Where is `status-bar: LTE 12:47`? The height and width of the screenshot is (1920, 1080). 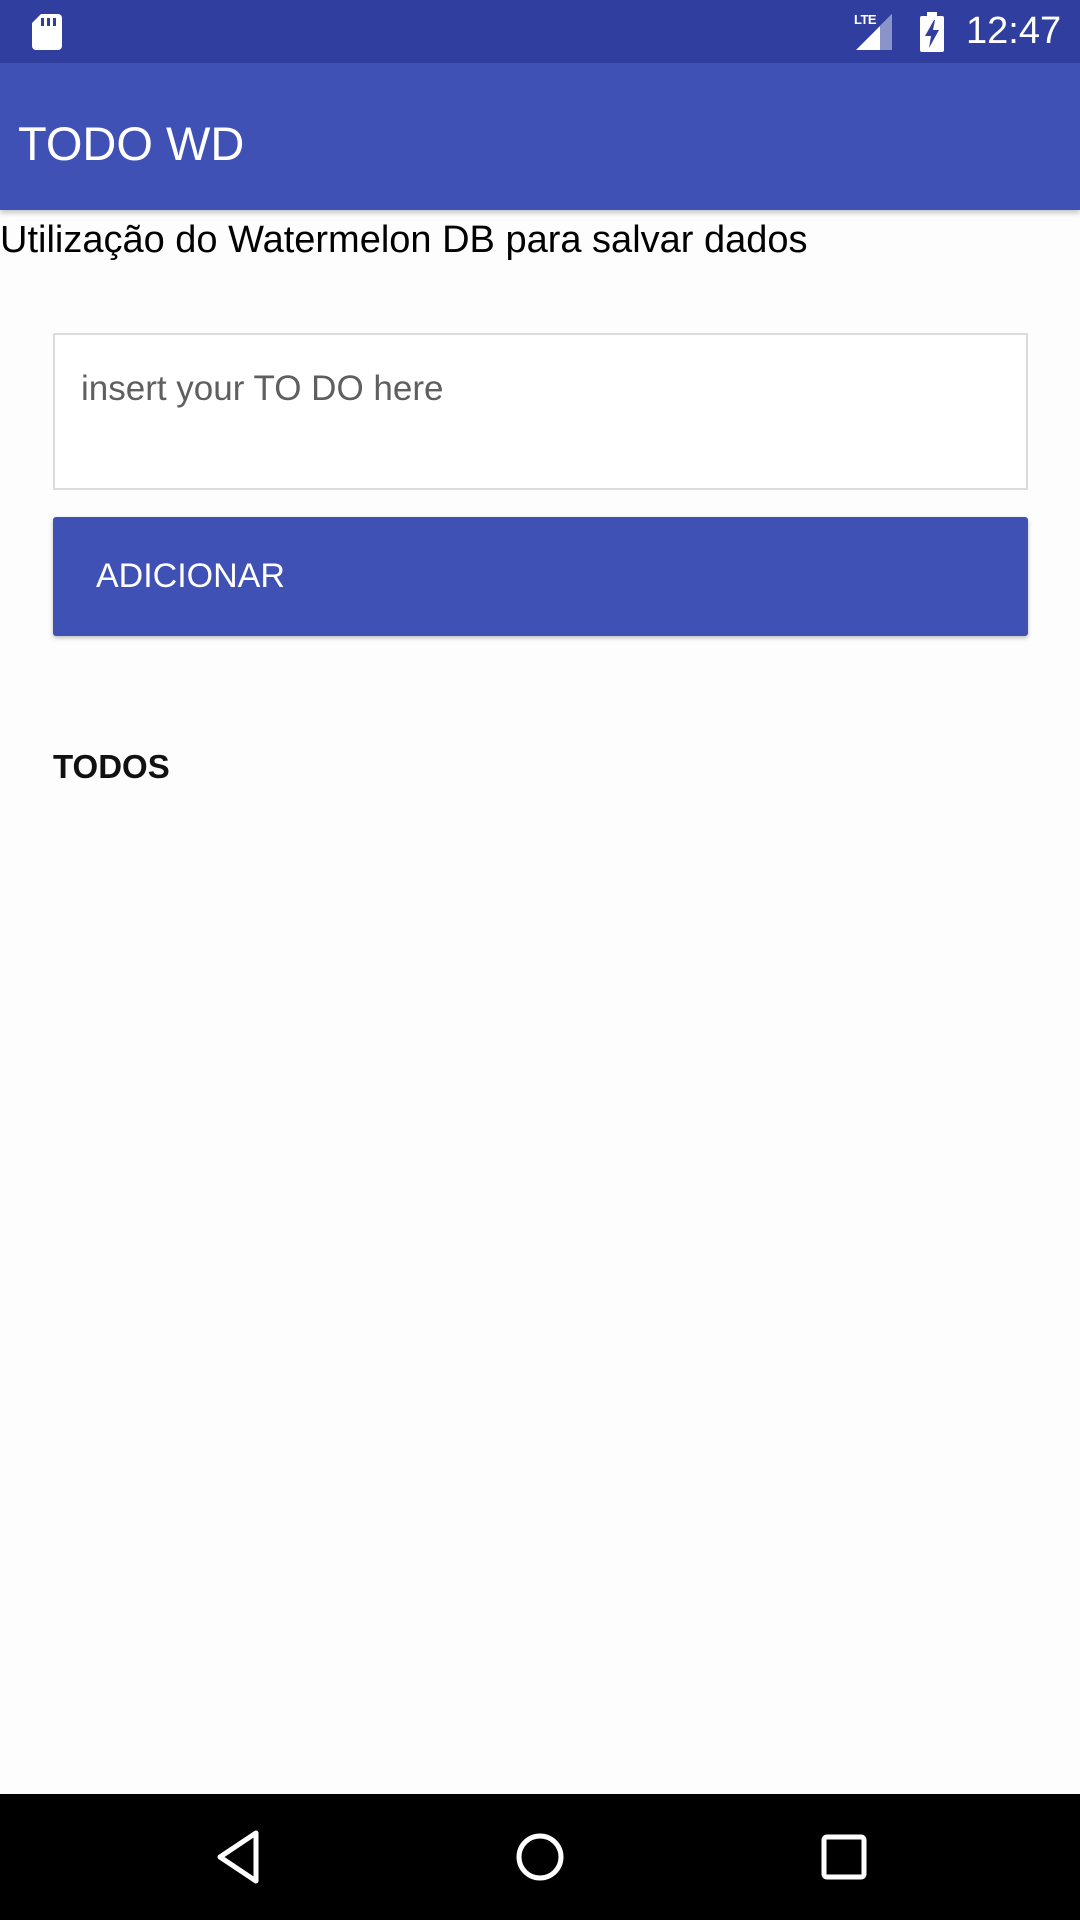 status-bar: LTE 12:47 is located at coordinates (540, 31).